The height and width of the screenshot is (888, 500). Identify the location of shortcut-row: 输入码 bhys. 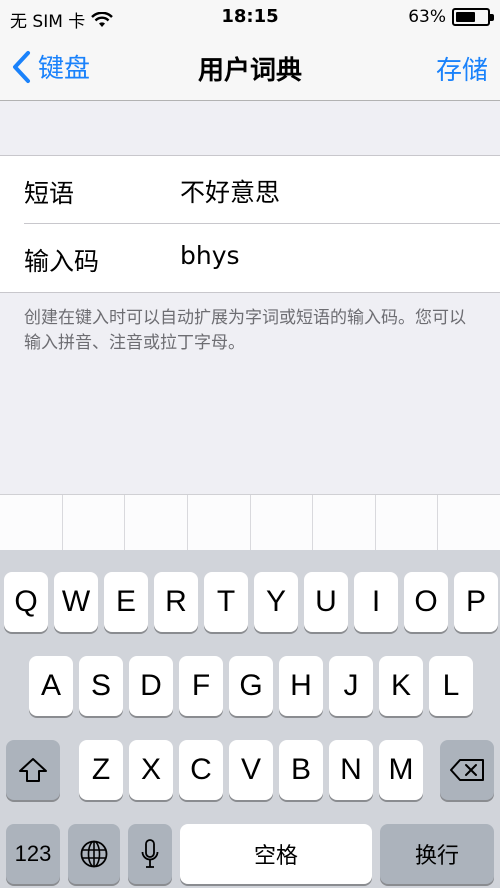
(250, 258).